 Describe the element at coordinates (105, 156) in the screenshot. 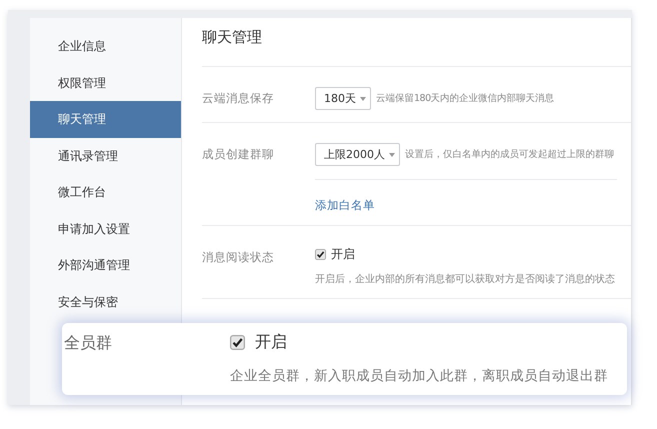

I see `sidebar-item: 通讯录管理` at that location.